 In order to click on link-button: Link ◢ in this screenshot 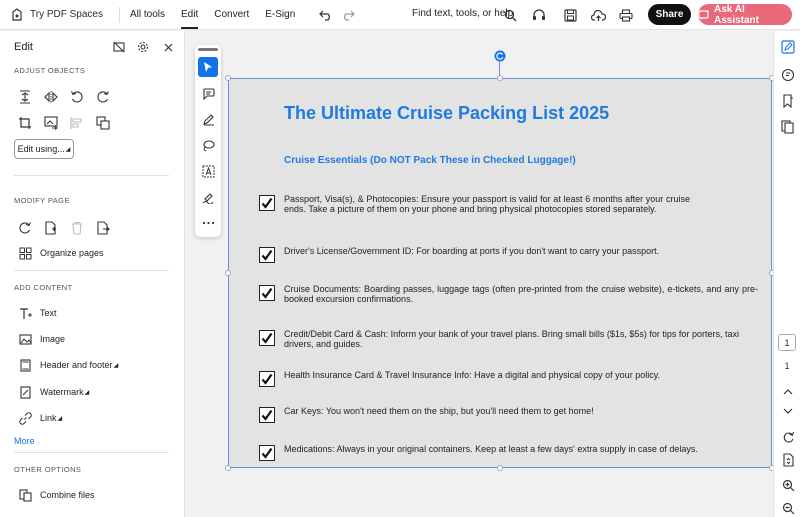, I will do `click(40, 418)`.